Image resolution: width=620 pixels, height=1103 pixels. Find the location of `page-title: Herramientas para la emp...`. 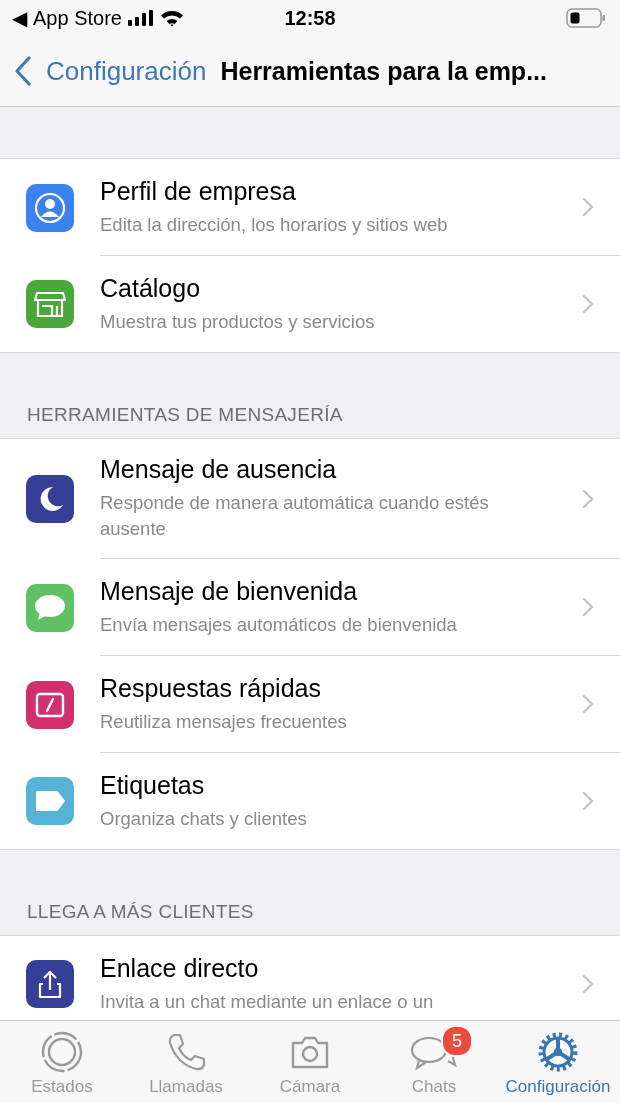

page-title: Herramientas para la emp... is located at coordinates (383, 71).